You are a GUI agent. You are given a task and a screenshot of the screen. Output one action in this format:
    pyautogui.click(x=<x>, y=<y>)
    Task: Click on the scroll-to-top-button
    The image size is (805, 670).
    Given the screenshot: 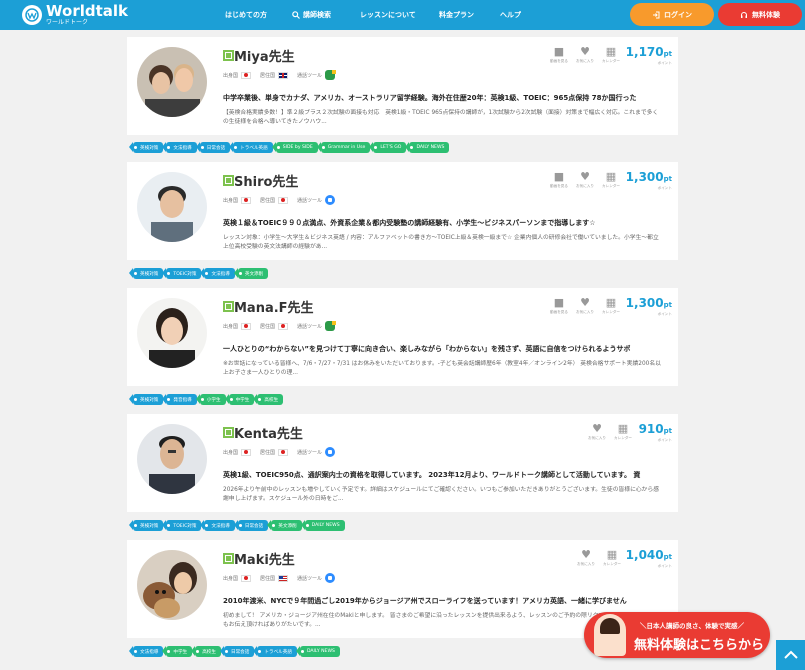 What is the action you would take?
    pyautogui.click(x=790, y=655)
    